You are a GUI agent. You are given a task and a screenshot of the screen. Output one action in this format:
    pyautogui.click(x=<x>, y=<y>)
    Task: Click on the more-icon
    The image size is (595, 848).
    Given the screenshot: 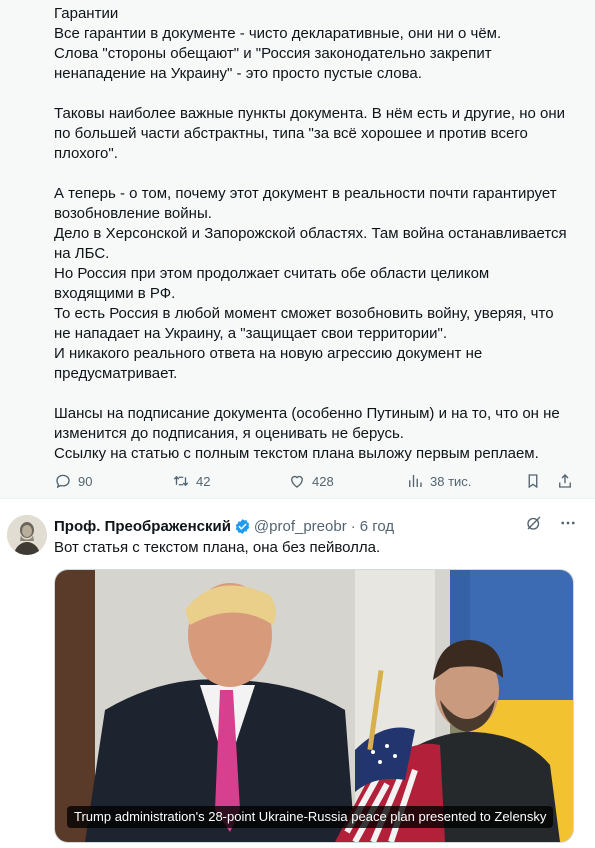 What is the action you would take?
    pyautogui.click(x=568, y=523)
    